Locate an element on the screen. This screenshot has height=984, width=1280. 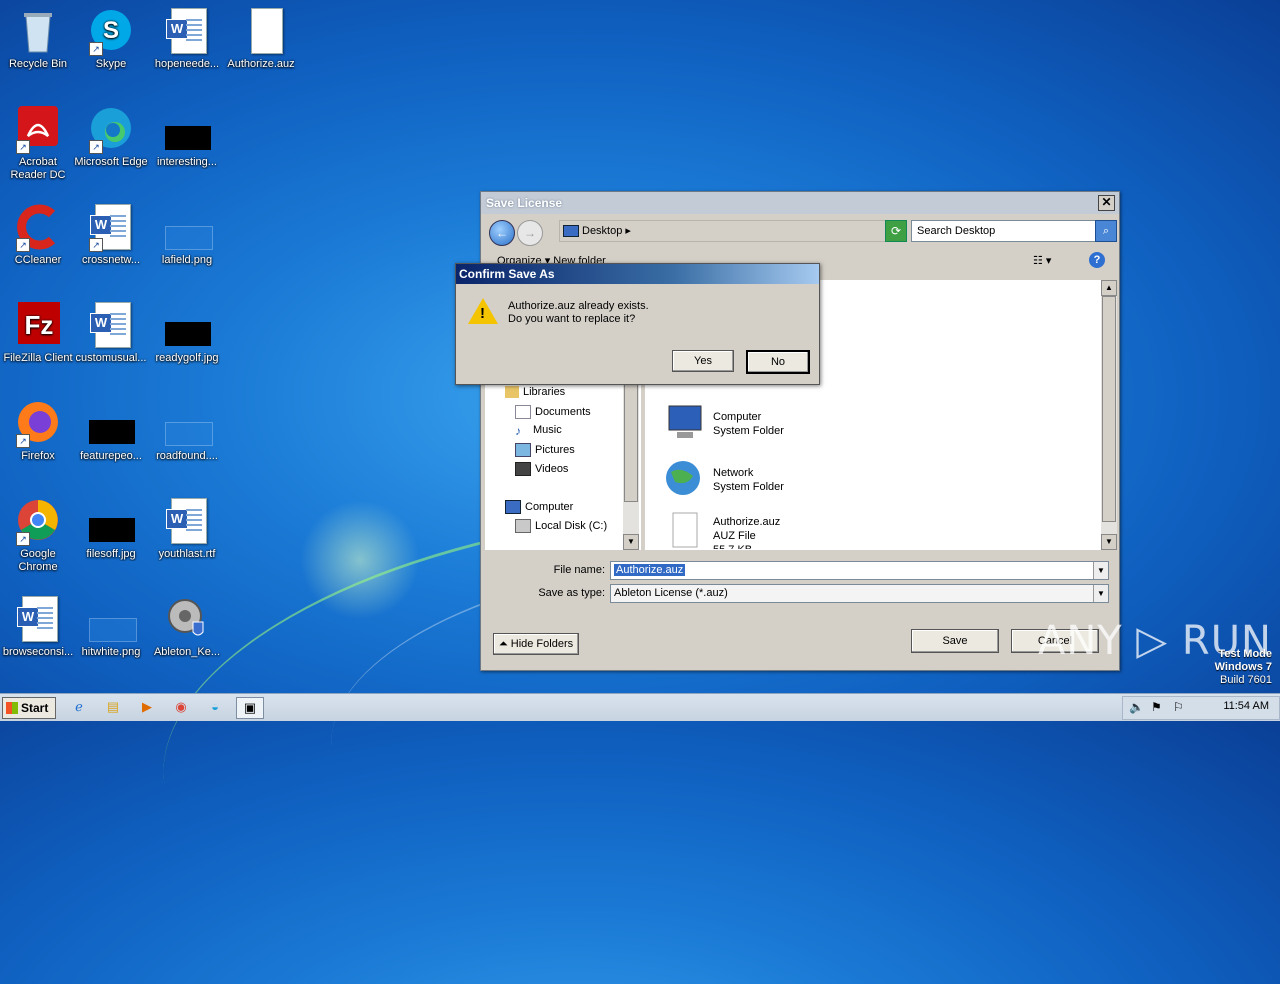
desktop-icon-lafield: lafield.png is located at coordinates (187, 235).